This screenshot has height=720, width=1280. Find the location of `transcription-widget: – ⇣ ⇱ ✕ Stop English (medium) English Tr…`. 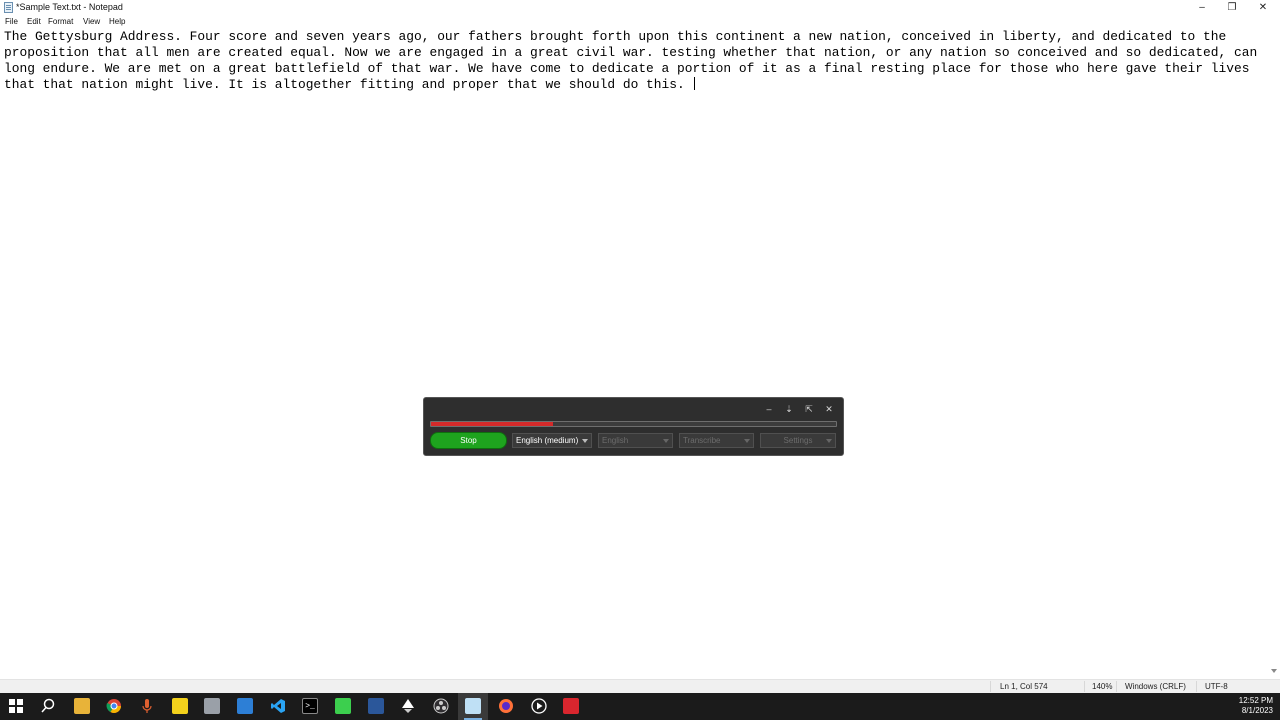

transcription-widget: – ⇣ ⇱ ✕ Stop English (medium) English Tr… is located at coordinates (633, 426).